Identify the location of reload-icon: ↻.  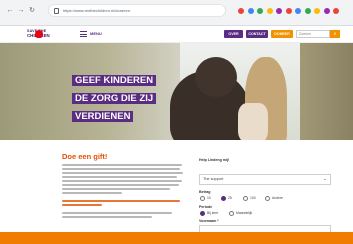
(32, 11).